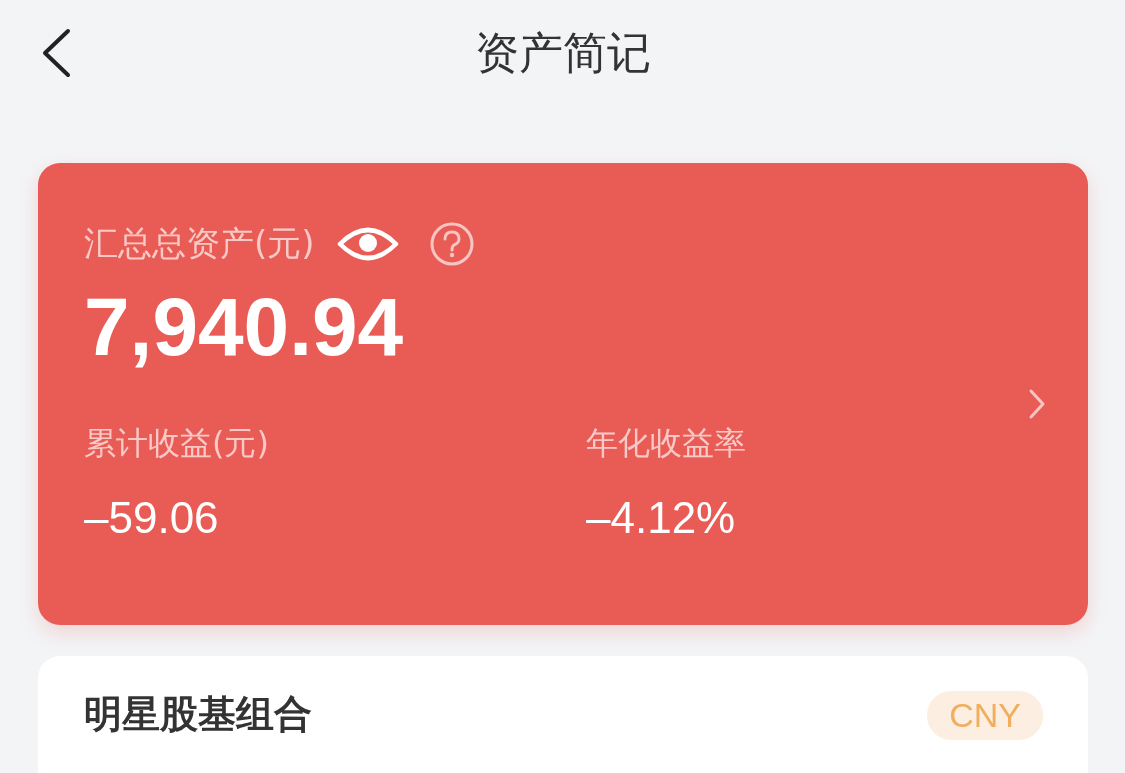 The width and height of the screenshot is (1125, 773). What do you see at coordinates (1037, 404) in the screenshot?
I see `chevron-right-icon` at bounding box center [1037, 404].